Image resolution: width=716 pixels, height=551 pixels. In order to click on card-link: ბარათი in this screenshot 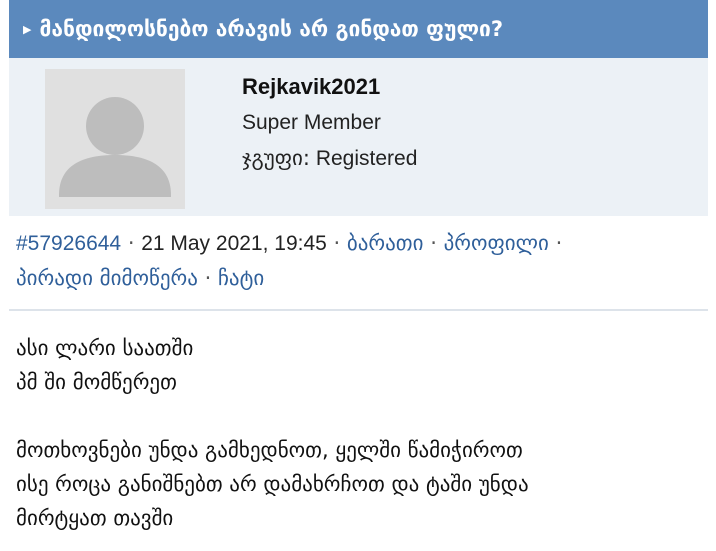, I will do `click(385, 243)`.